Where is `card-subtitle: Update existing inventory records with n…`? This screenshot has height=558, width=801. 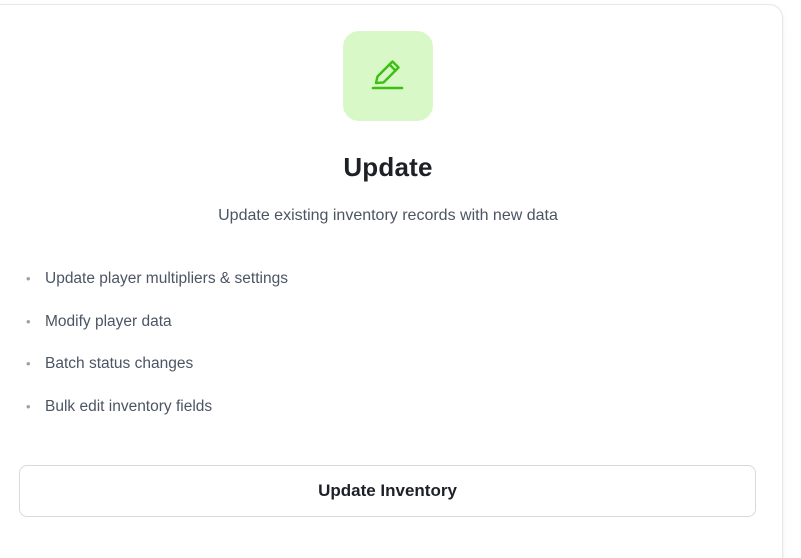
card-subtitle: Update existing inventory records with n… is located at coordinates (388, 215).